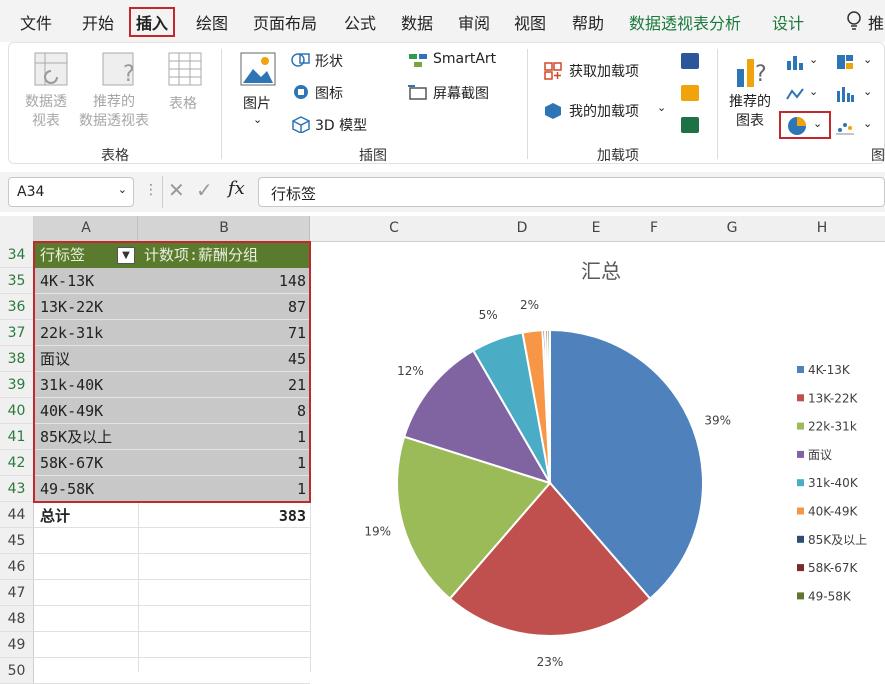 This screenshot has width=885, height=684. I want to click on my-addins-button: 我的加载项, so click(604, 111).